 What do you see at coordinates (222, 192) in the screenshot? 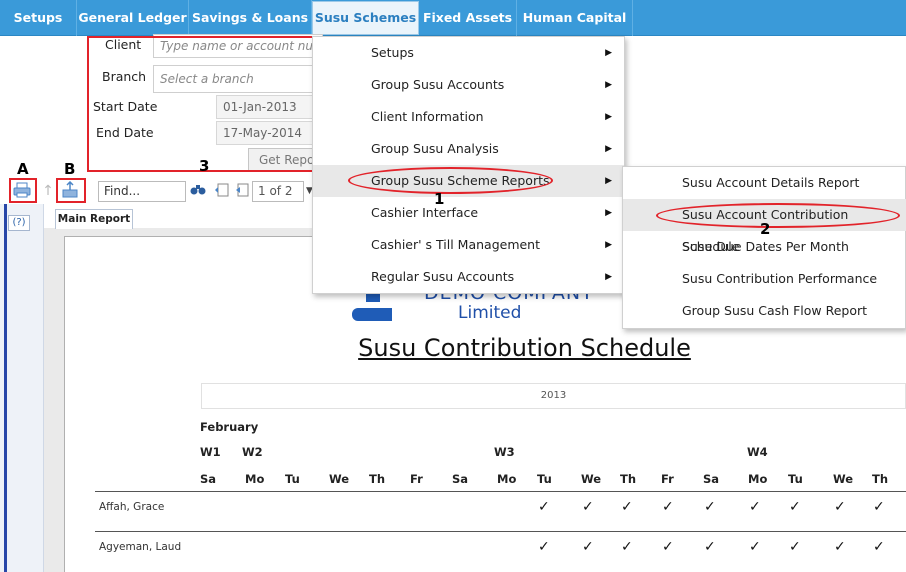
I see `first-page-icon` at bounding box center [222, 192].